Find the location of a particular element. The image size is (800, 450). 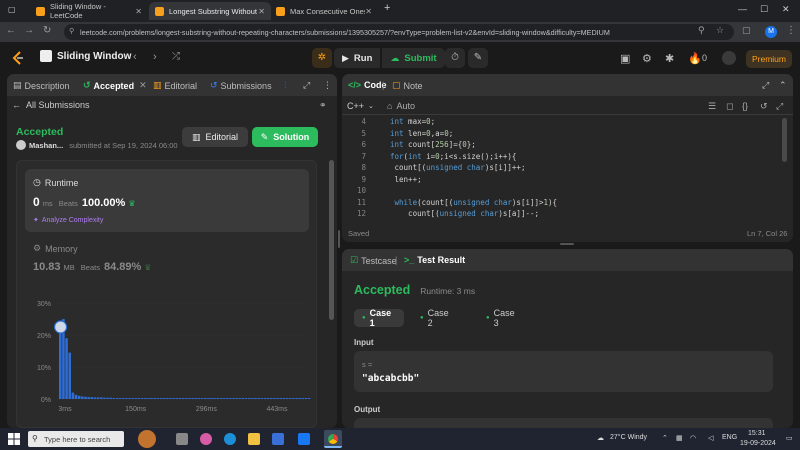

reset-icon: ↺ is located at coordinates (764, 106).